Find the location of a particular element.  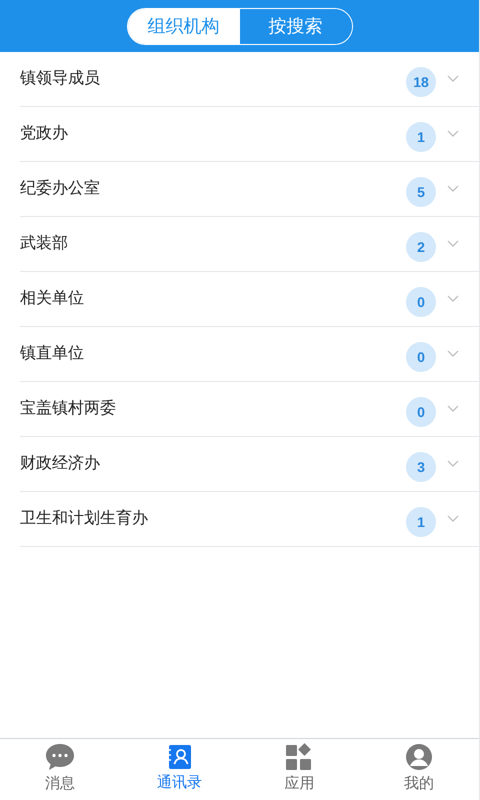

group-row: 卫生和计划生育办 1 is located at coordinates (249, 519).